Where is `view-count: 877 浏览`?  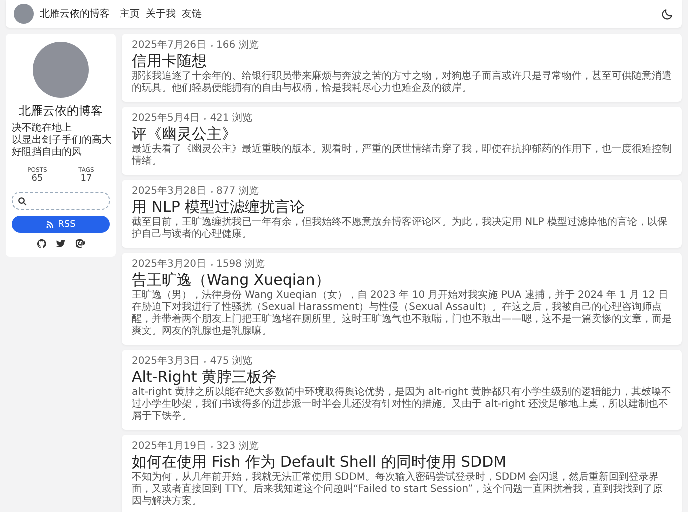 view-count: 877 浏览 is located at coordinates (237, 192).